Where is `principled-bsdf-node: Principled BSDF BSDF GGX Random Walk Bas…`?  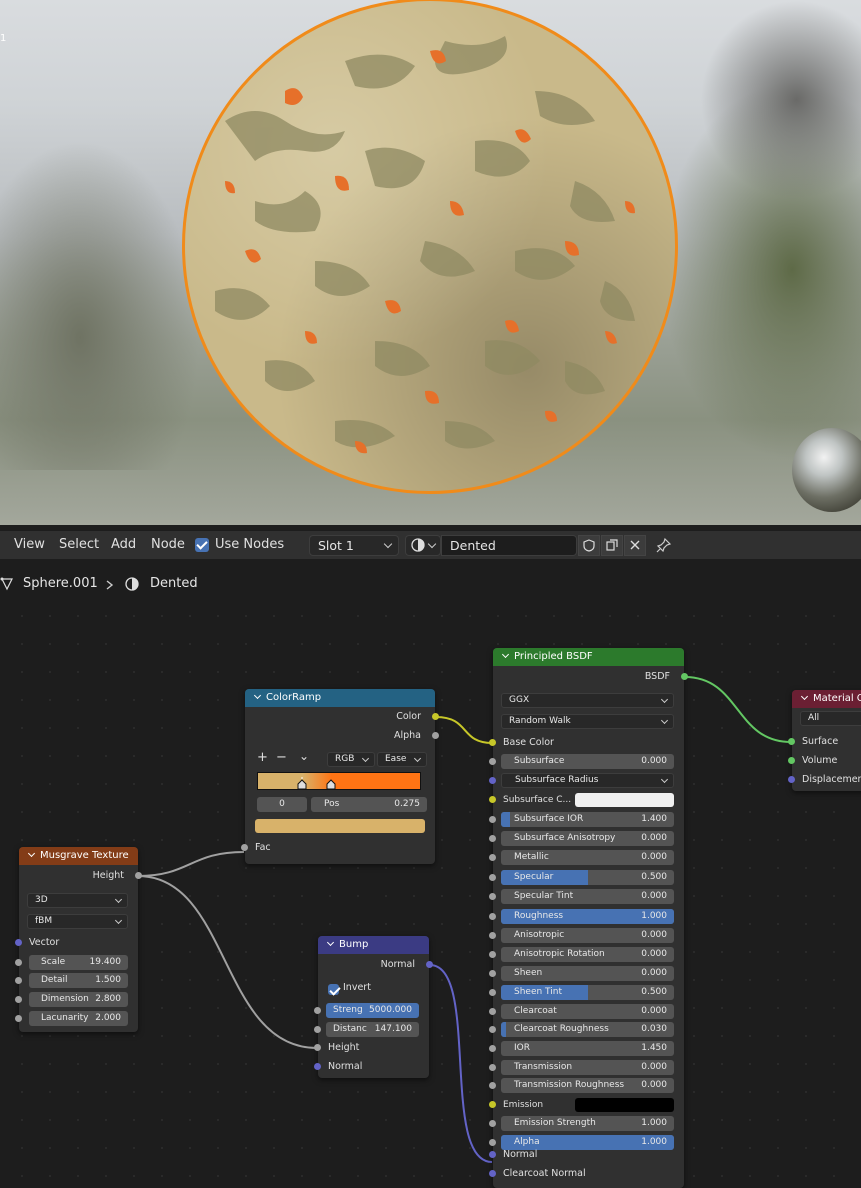
principled-bsdf-node: Principled BSDF BSDF GGX Random Walk Bas… is located at coordinates (588, 918).